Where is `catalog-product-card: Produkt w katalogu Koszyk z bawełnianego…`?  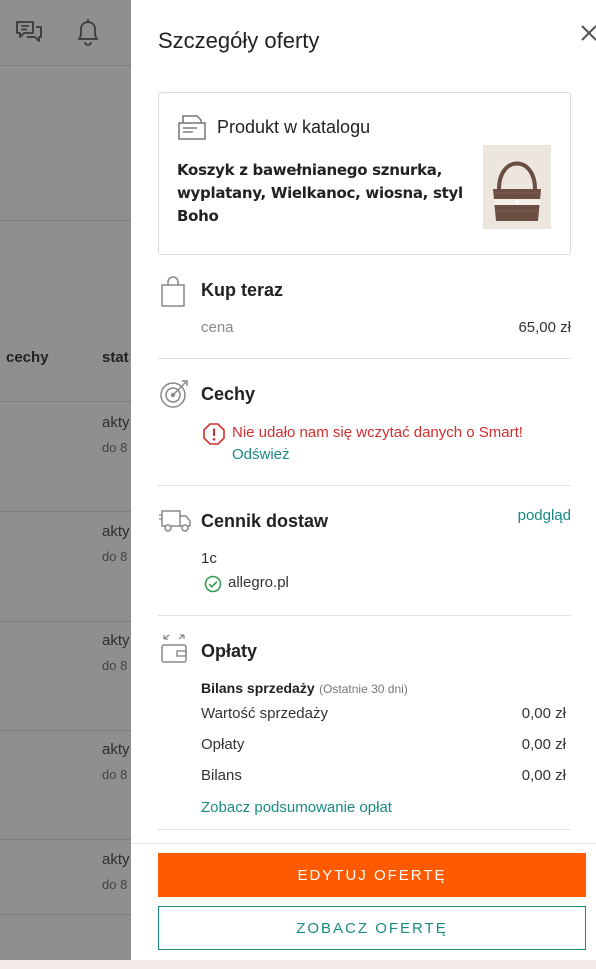
catalog-product-card: Produkt w katalogu Koszyk z bawełnianego… is located at coordinates (364, 173).